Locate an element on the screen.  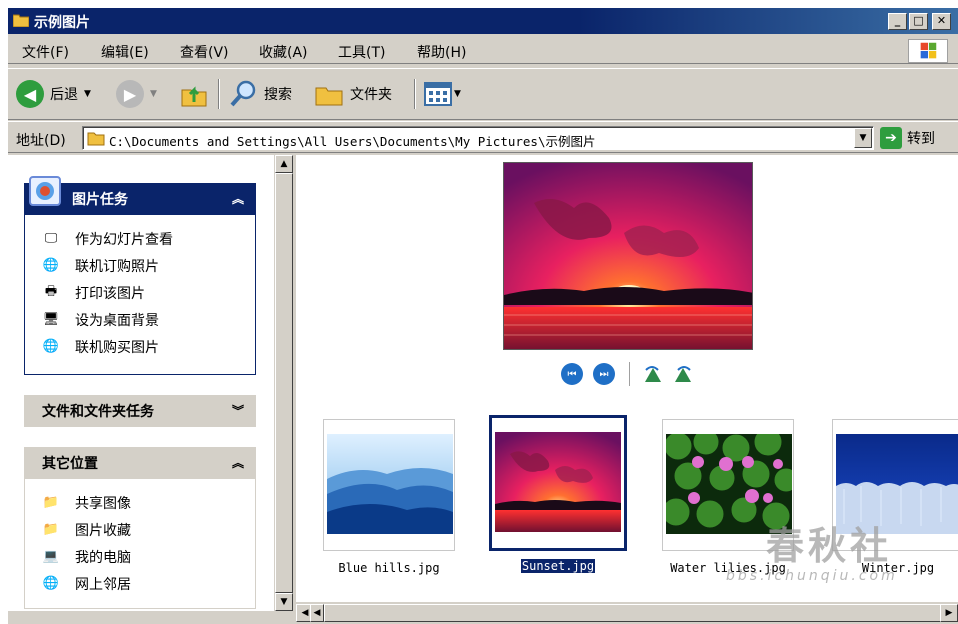
winter-image is located at coordinates (897, 484).